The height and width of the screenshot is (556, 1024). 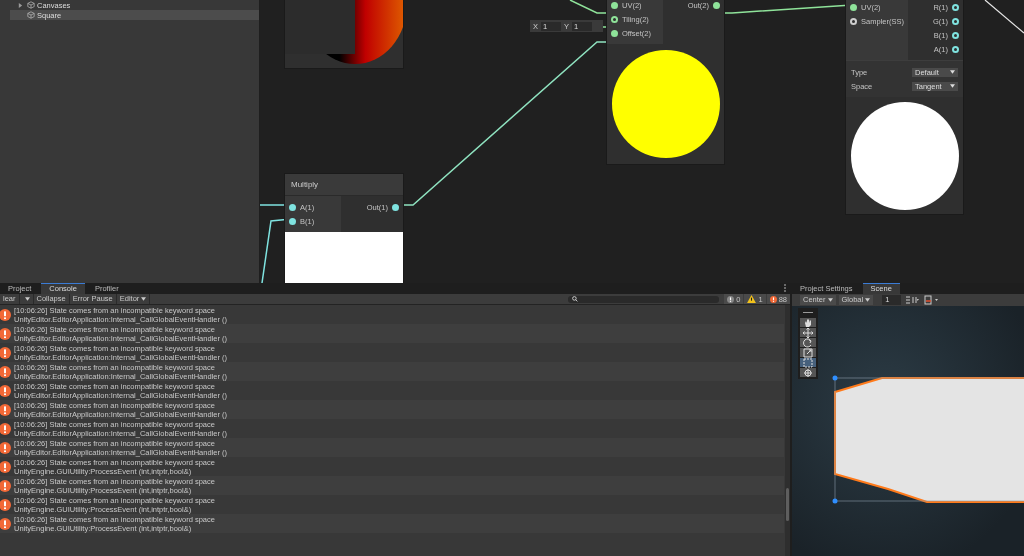 I want to click on rotate-tool-button, so click(x=808, y=342).